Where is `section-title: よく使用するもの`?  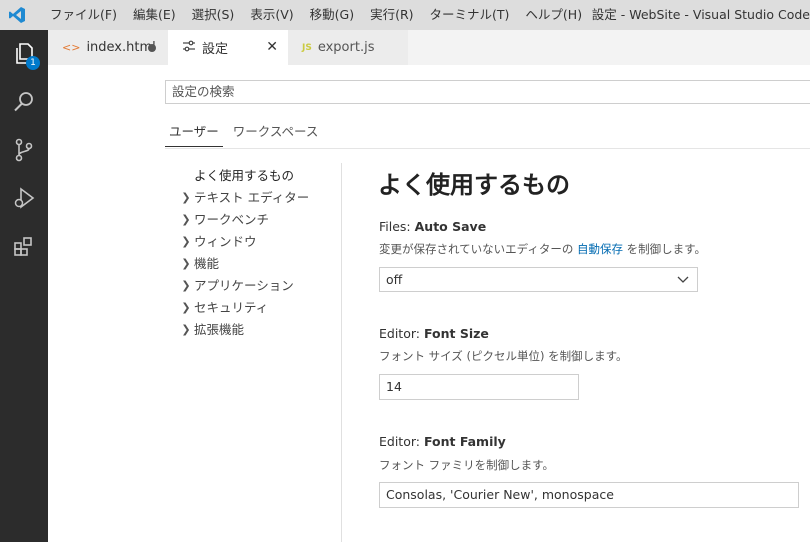
section-title: よく使用するもの is located at coordinates (474, 185).